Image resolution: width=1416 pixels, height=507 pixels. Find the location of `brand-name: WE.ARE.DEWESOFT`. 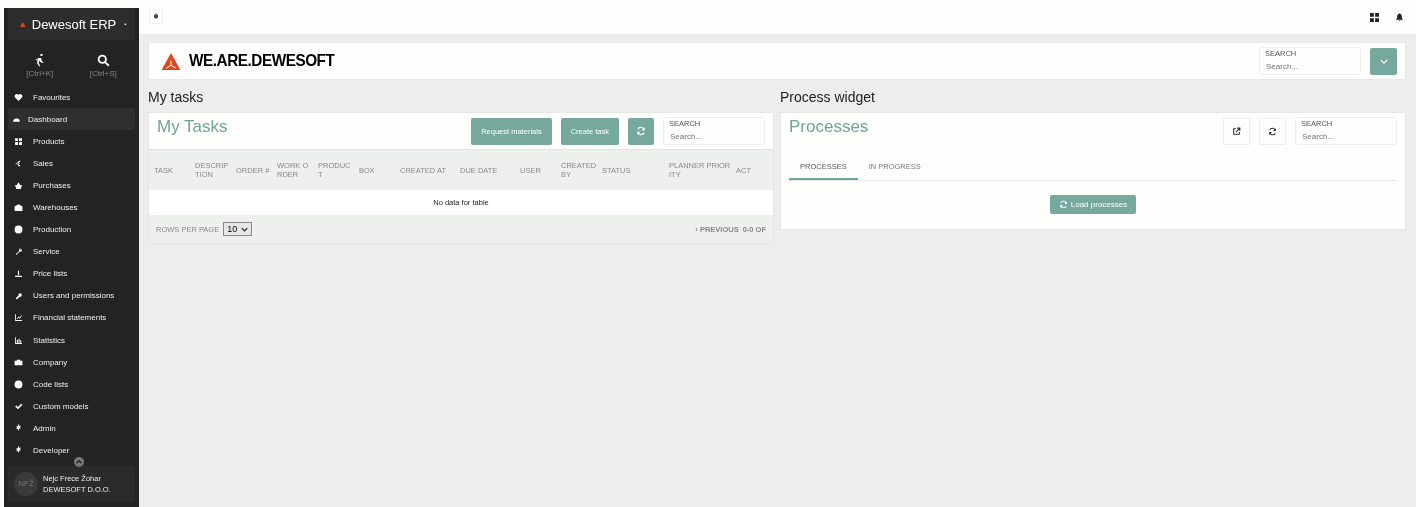

brand-name: WE.ARE.DEWESOFT is located at coordinates (262, 61).